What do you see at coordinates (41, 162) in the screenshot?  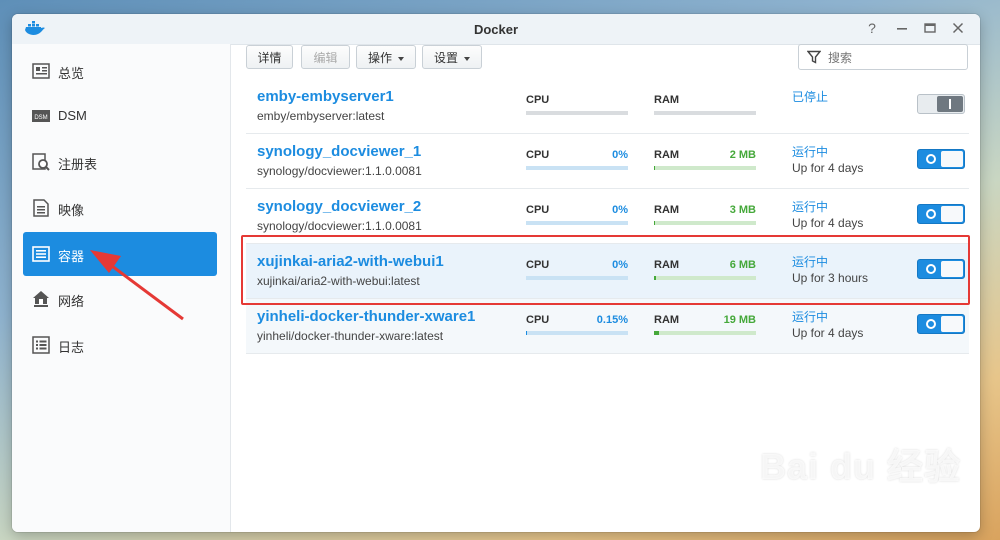 I see `registry-icon` at bounding box center [41, 162].